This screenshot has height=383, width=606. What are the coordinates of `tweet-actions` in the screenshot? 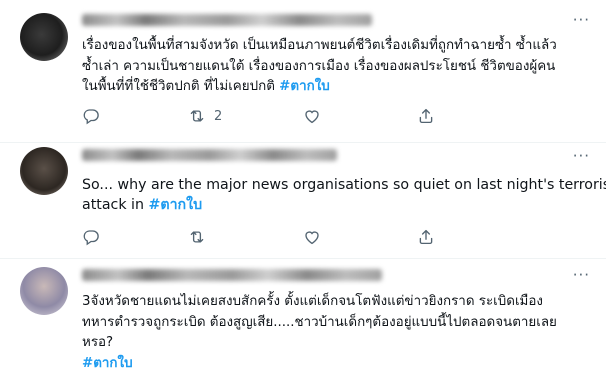 It's located at (292, 237).